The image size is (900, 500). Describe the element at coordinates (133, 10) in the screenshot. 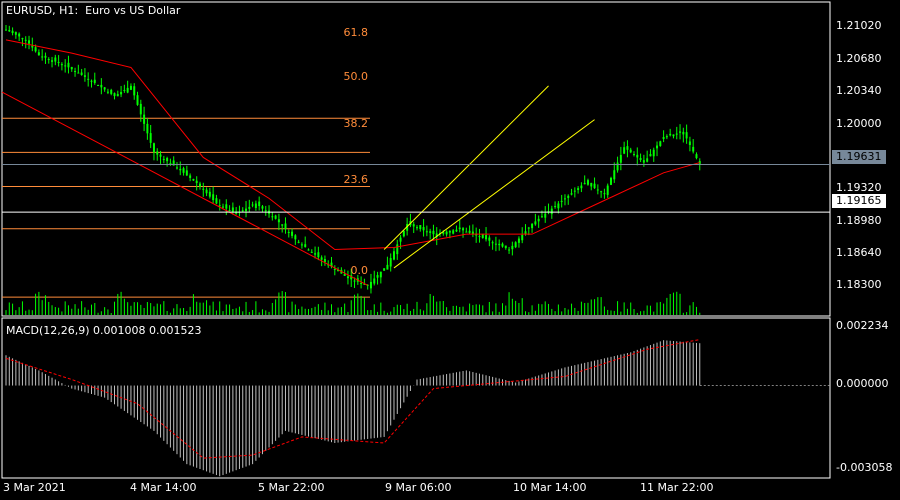

I see `symbol-description: Euro vs US Dollar` at that location.